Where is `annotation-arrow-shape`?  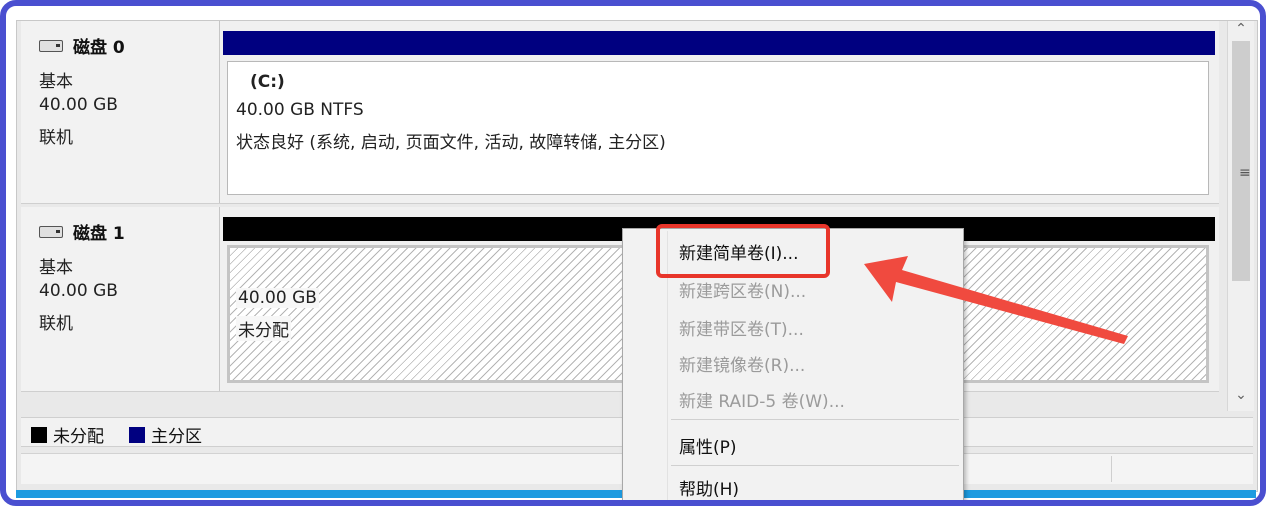
annotation-arrow-shape is located at coordinates (996, 300).